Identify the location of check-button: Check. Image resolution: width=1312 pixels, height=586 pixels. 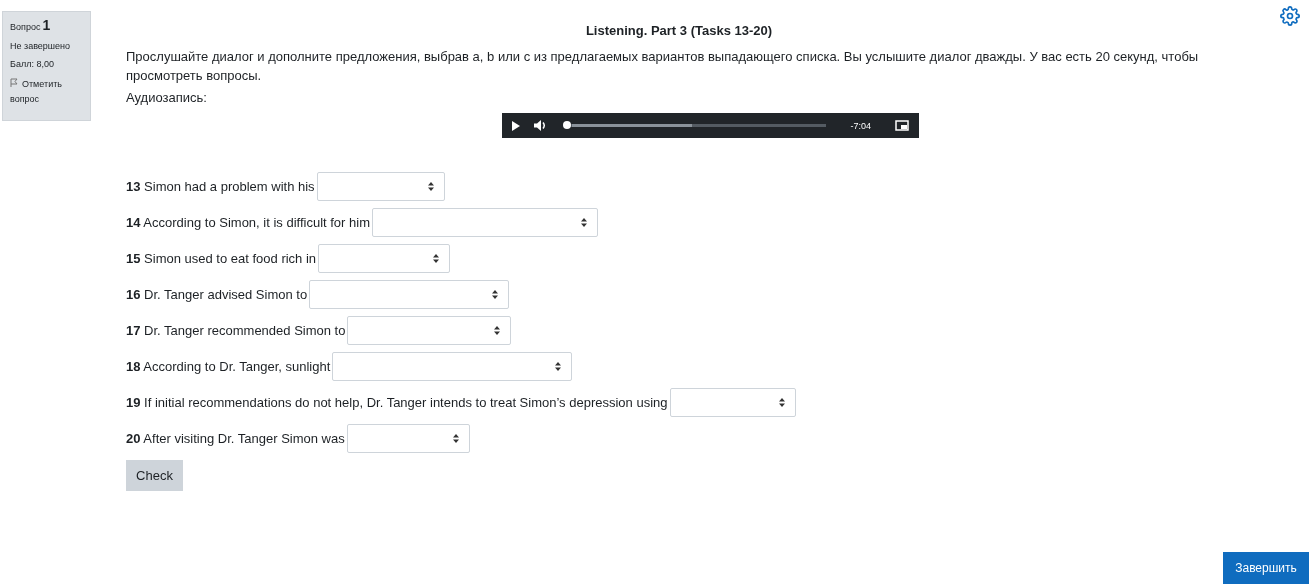
(154, 475).